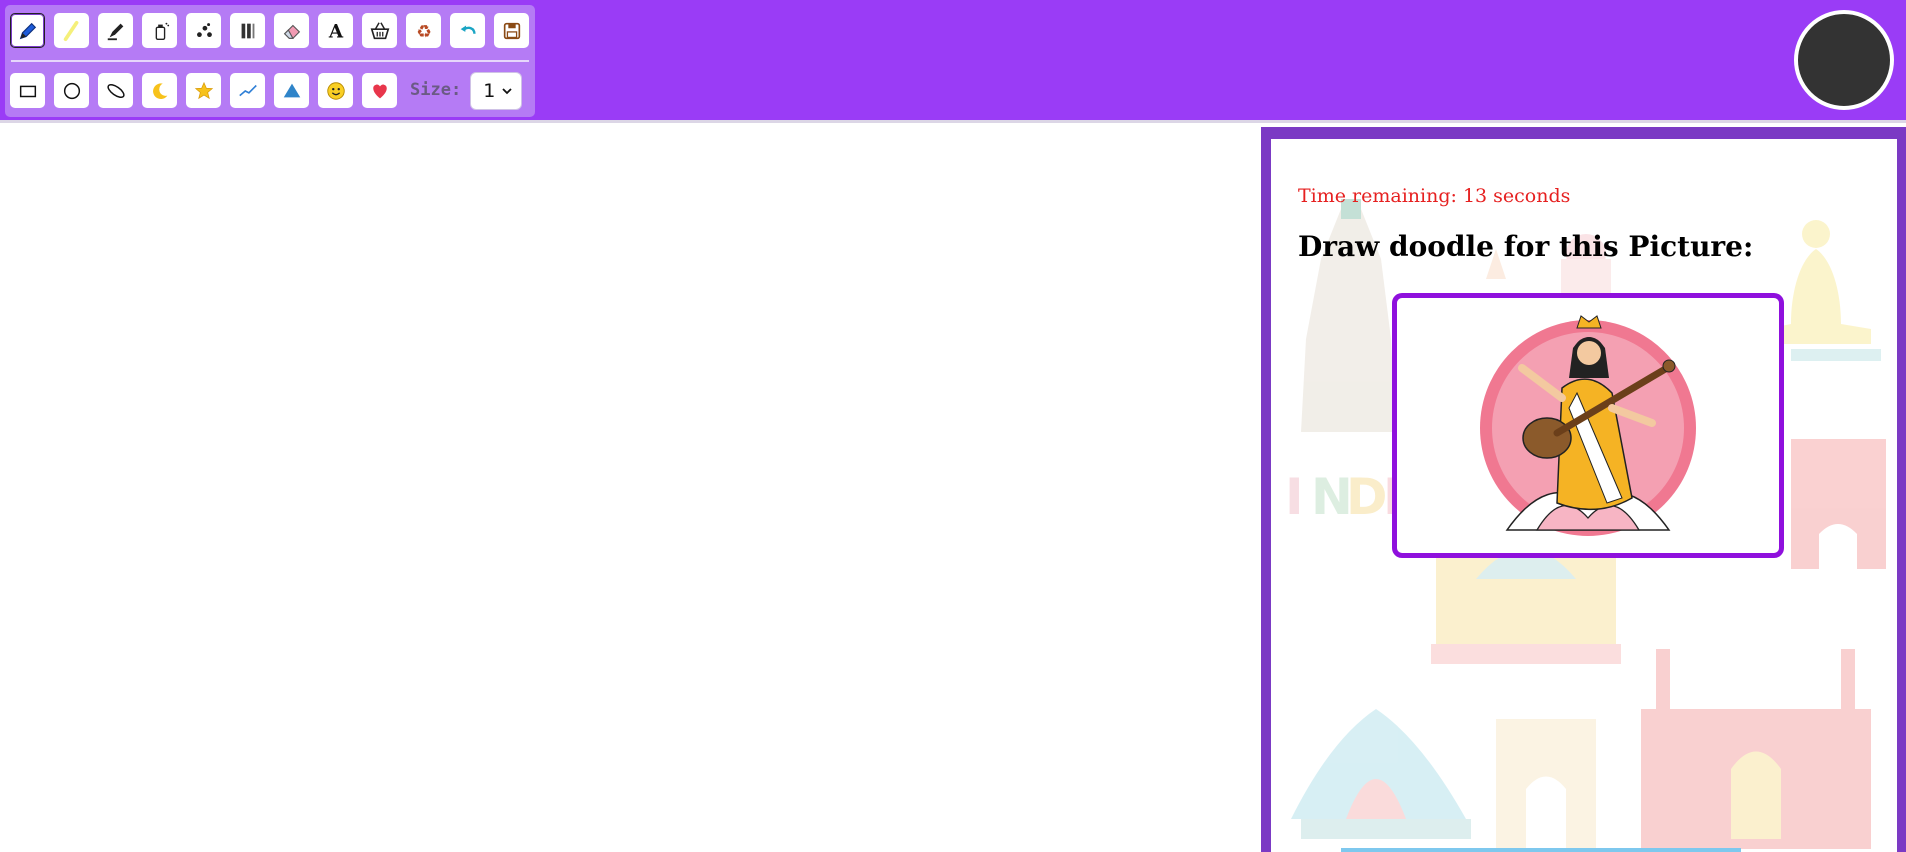 Image resolution: width=1906 pixels, height=852 pixels. I want to click on marker-tool-button, so click(115, 30).